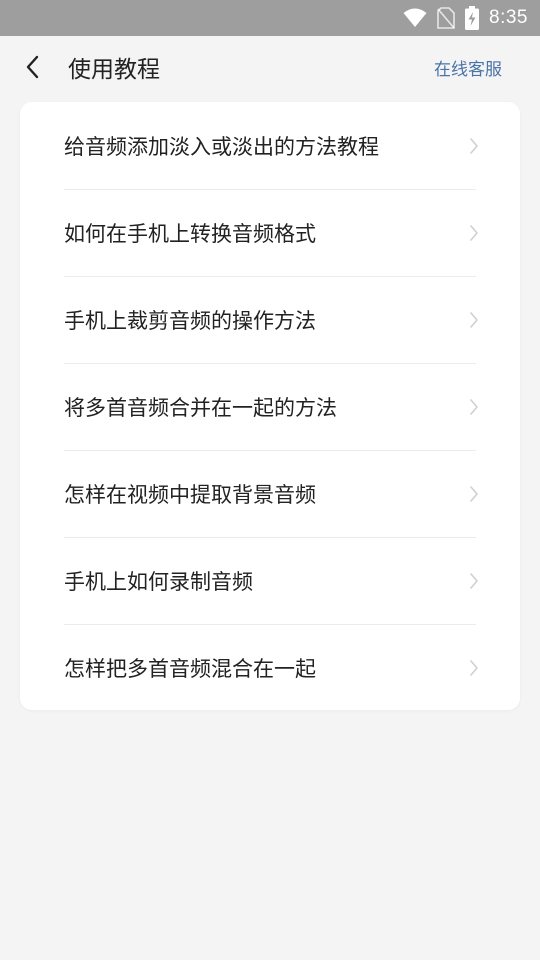  What do you see at coordinates (200, 408) in the screenshot?
I see `tutorial-item-label: 将多首音频合并在一起的方法` at bounding box center [200, 408].